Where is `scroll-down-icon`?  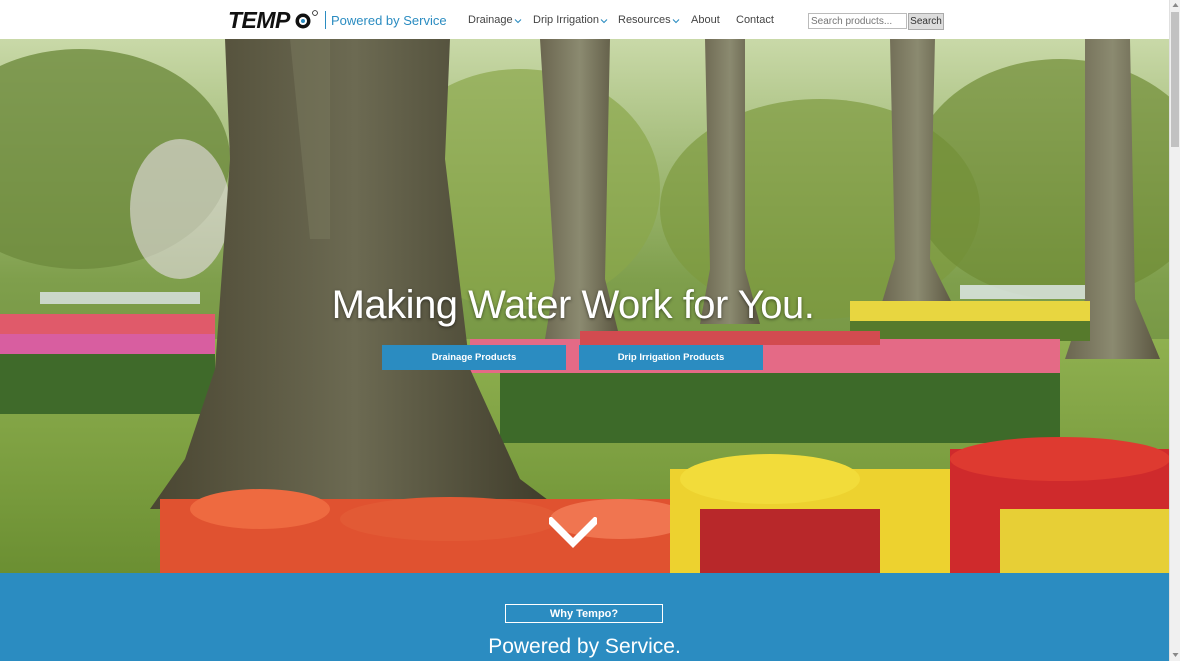 scroll-down-icon is located at coordinates (1175, 655).